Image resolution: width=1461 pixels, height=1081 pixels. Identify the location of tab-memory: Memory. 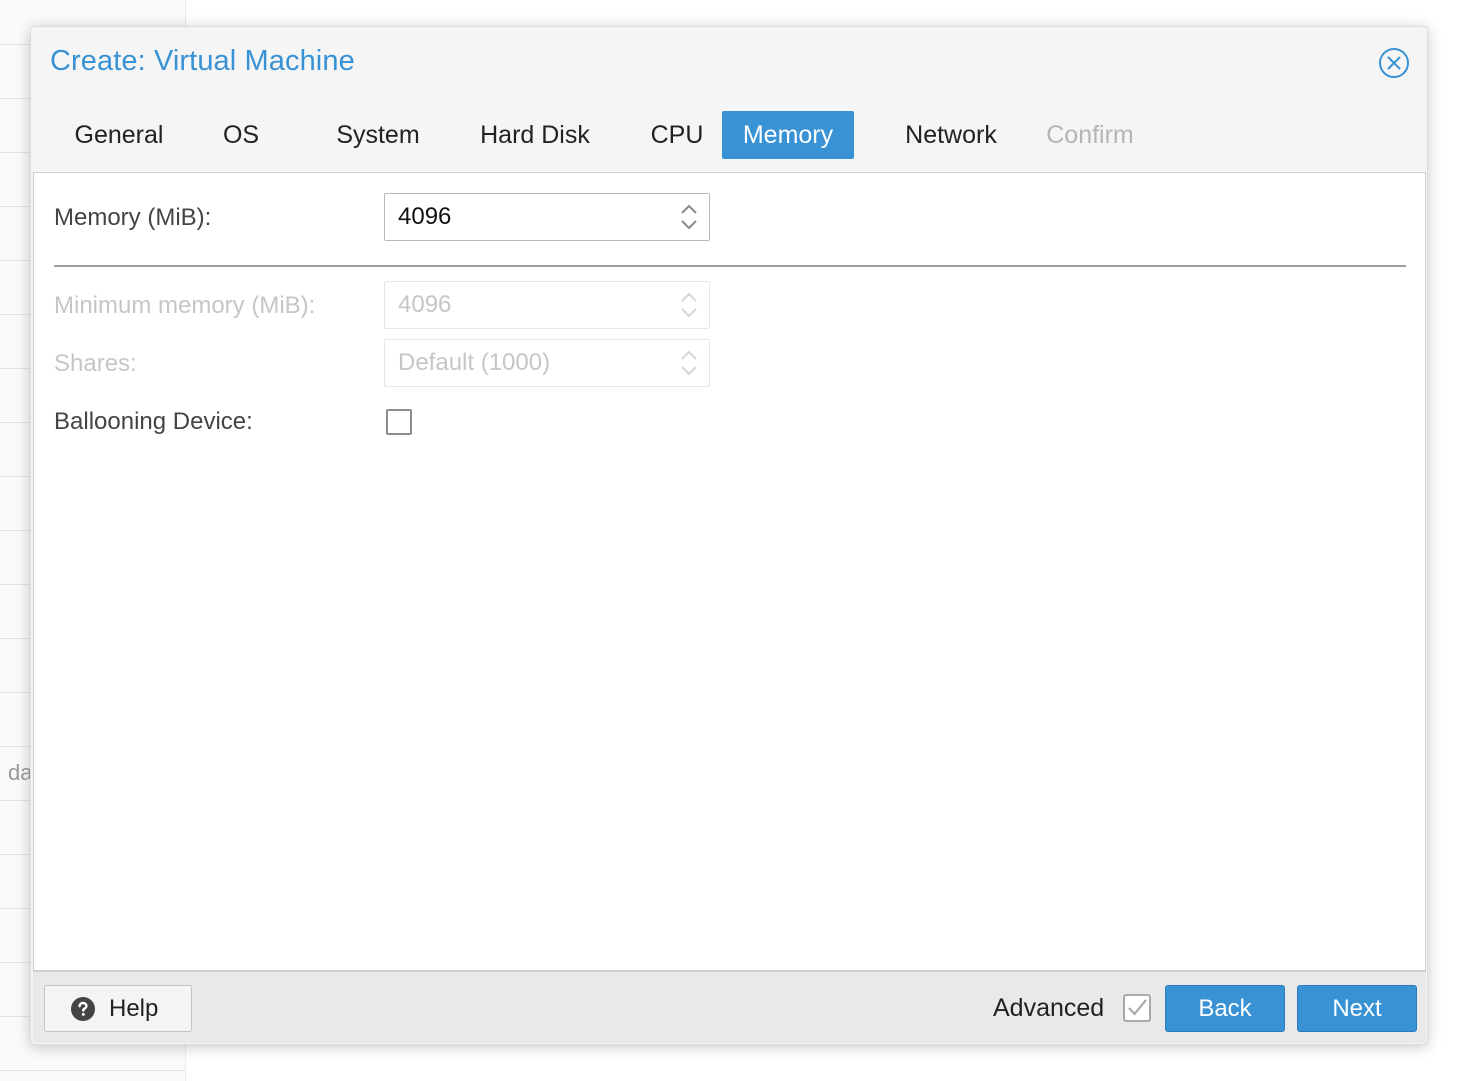
(788, 135).